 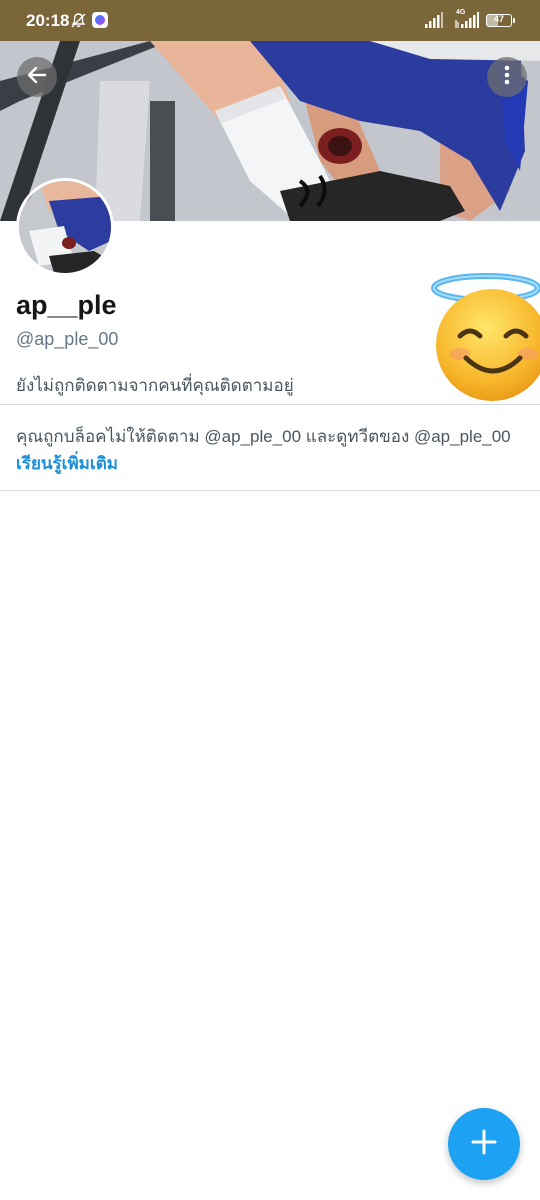 What do you see at coordinates (67, 463) in the screenshot?
I see `learn-more-link: เรียนรู้เพิ่มเติม` at bounding box center [67, 463].